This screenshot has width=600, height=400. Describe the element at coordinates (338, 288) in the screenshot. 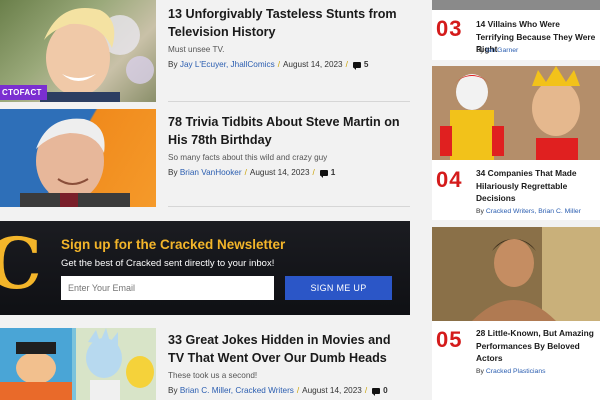

I see `sign-up-button: SIGN ME UP` at that location.